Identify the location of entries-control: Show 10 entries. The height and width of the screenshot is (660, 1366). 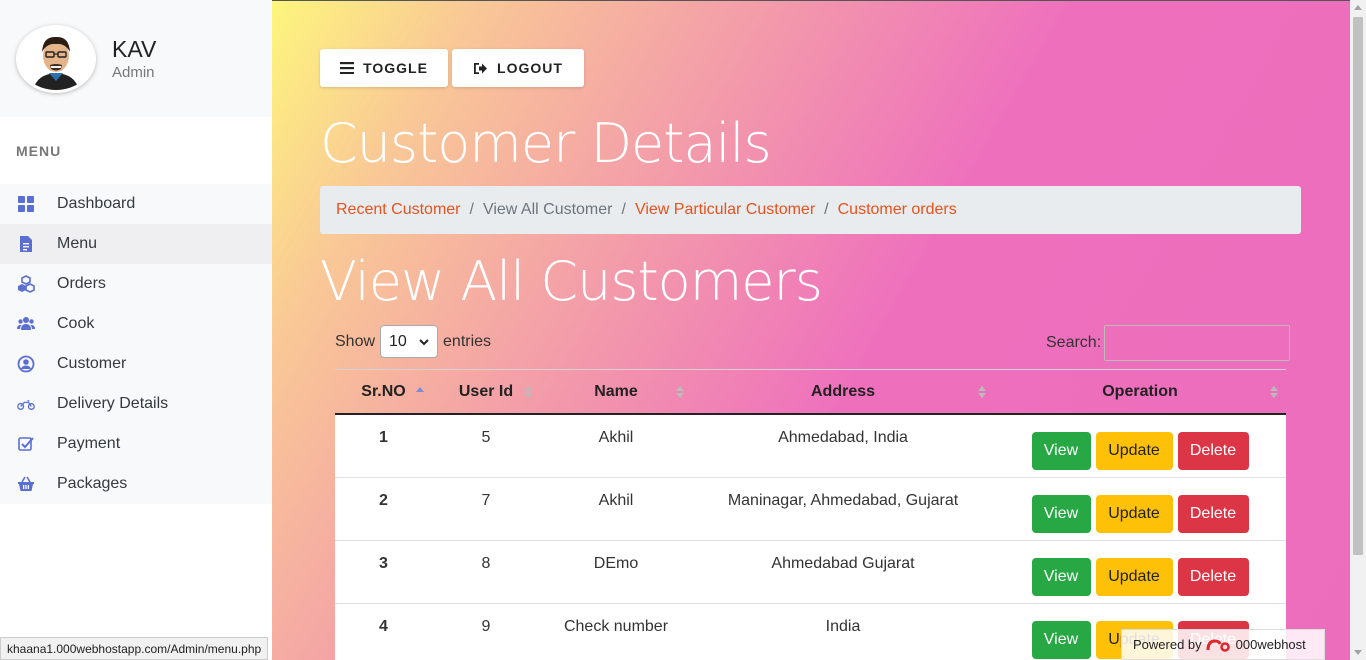
(413, 341).